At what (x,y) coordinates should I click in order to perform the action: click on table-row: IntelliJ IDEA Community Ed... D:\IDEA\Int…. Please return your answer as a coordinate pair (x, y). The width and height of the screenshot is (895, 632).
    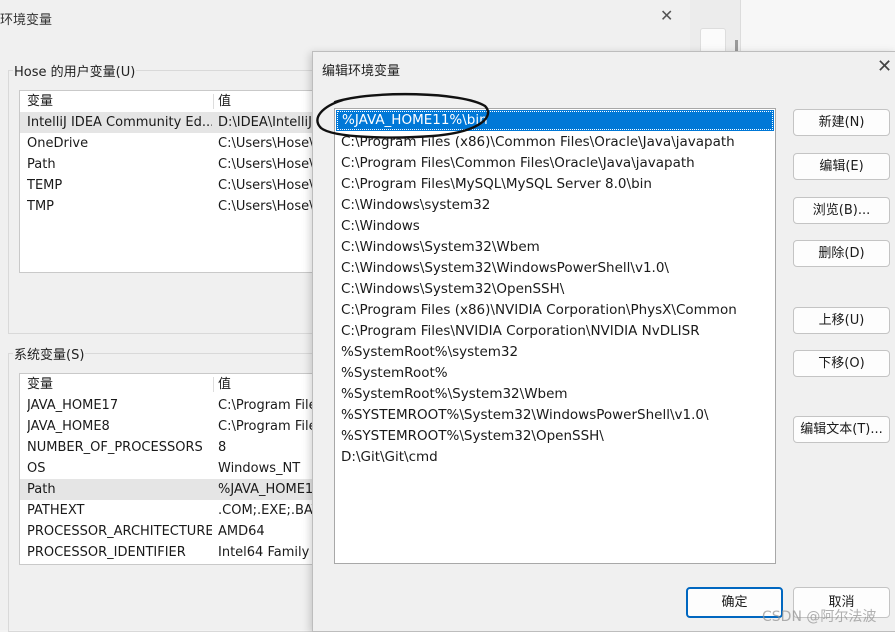
    Looking at the image, I should click on (170, 122).